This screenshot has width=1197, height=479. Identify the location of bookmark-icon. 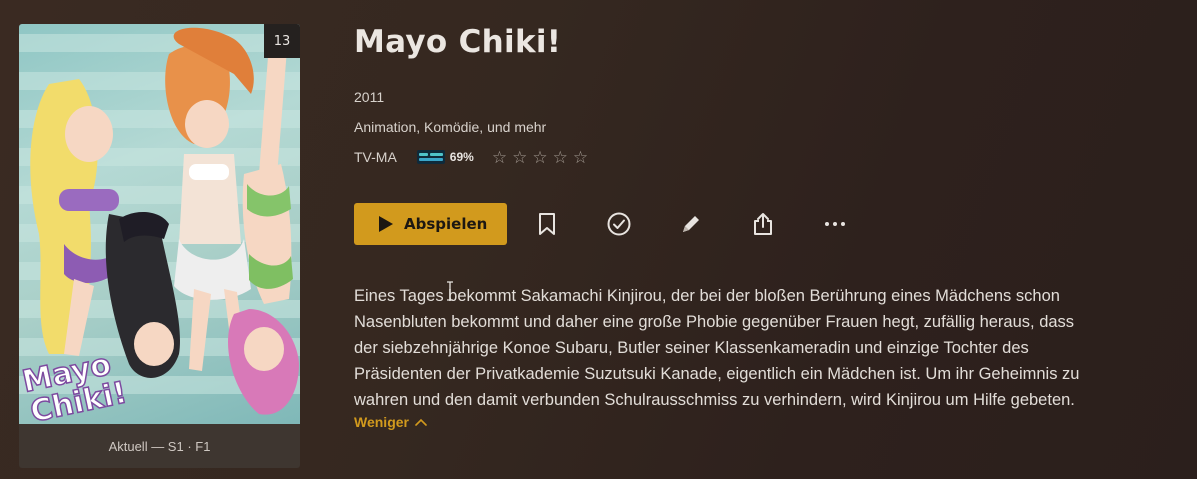
(547, 224).